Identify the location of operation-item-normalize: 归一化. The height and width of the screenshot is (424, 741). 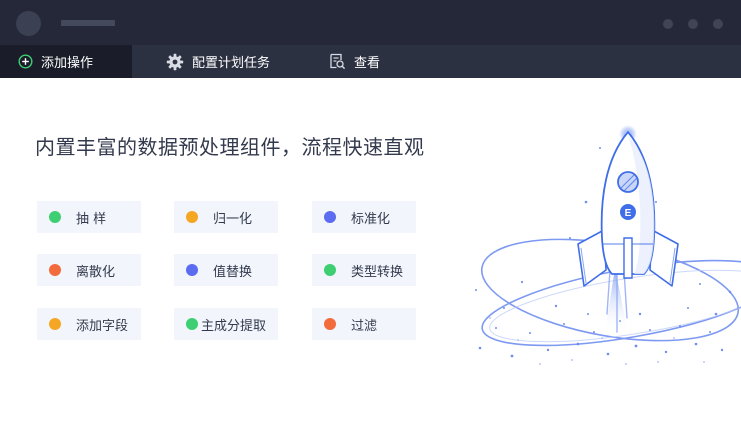
(226, 217).